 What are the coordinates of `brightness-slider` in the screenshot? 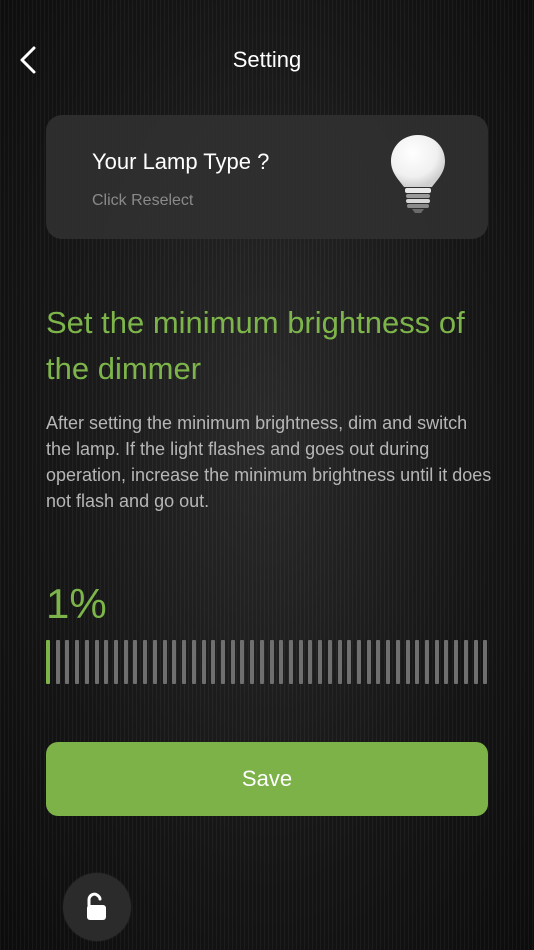 It's located at (267, 662).